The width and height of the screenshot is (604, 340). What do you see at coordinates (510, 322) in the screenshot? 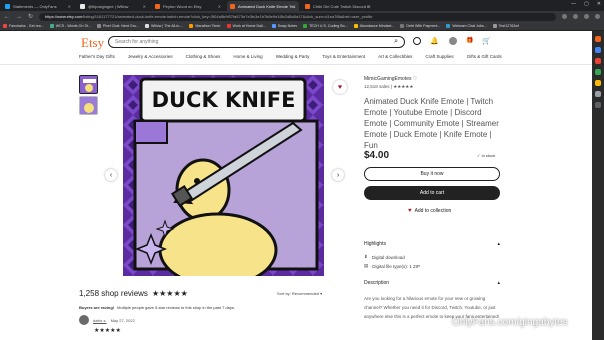
I see `watermark: OnlyFans.com/gingabytes` at bounding box center [510, 322].